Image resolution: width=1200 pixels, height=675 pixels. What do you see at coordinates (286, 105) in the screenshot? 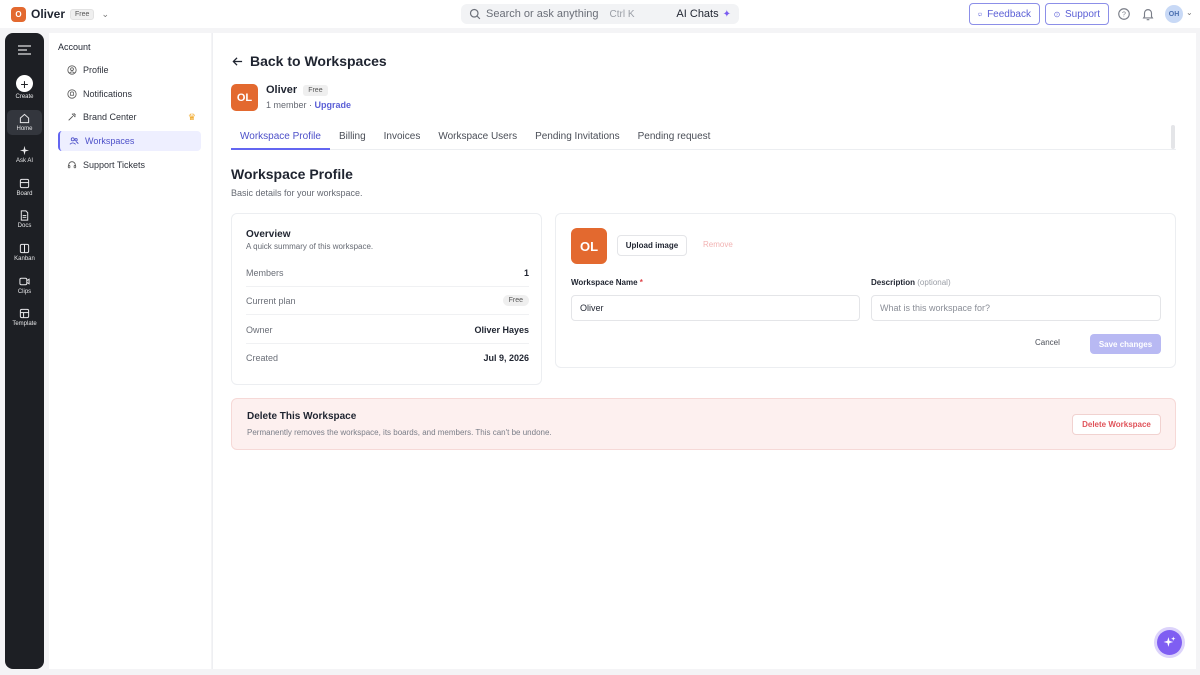
I see `member-count: 1 member` at bounding box center [286, 105].